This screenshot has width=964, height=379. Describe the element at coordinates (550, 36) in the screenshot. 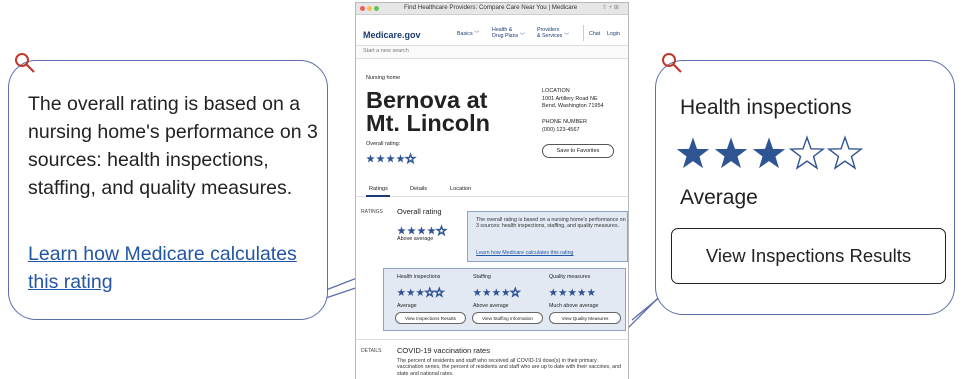

I see `nav-providers-label-2: & Services` at that location.